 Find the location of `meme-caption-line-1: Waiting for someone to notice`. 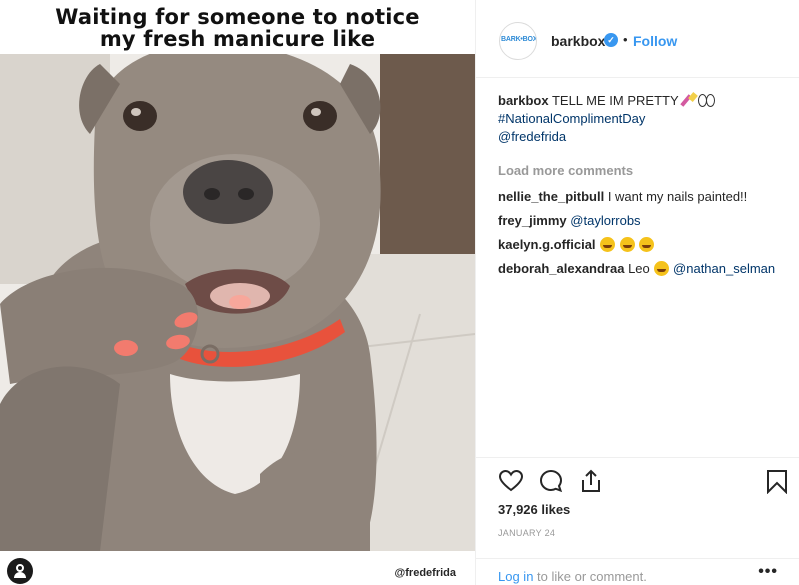

meme-caption-line-1: Waiting for someone to notice is located at coordinates (237, 17).